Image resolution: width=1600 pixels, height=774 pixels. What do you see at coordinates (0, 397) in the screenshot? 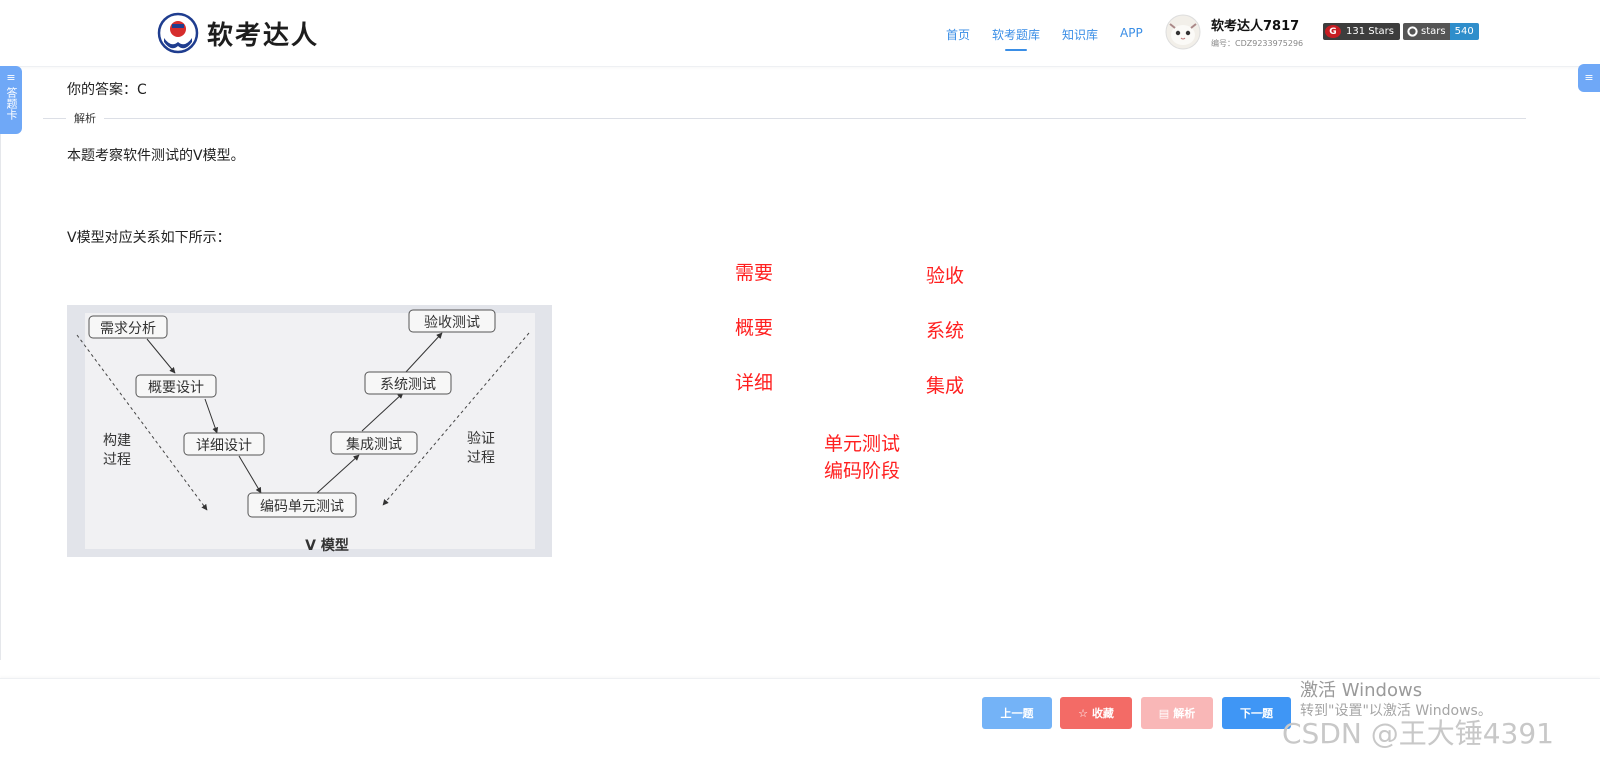
I see `left-border` at bounding box center [0, 397].